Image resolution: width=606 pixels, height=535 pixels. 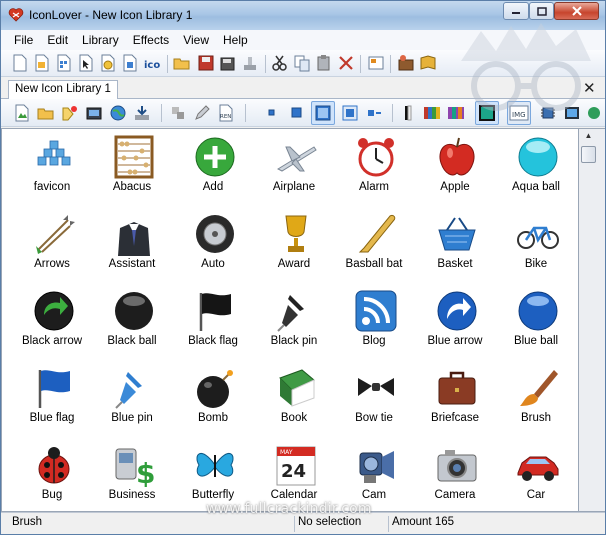 What do you see at coordinates (235, 40) in the screenshot?
I see `menu-help: Help` at bounding box center [235, 40].